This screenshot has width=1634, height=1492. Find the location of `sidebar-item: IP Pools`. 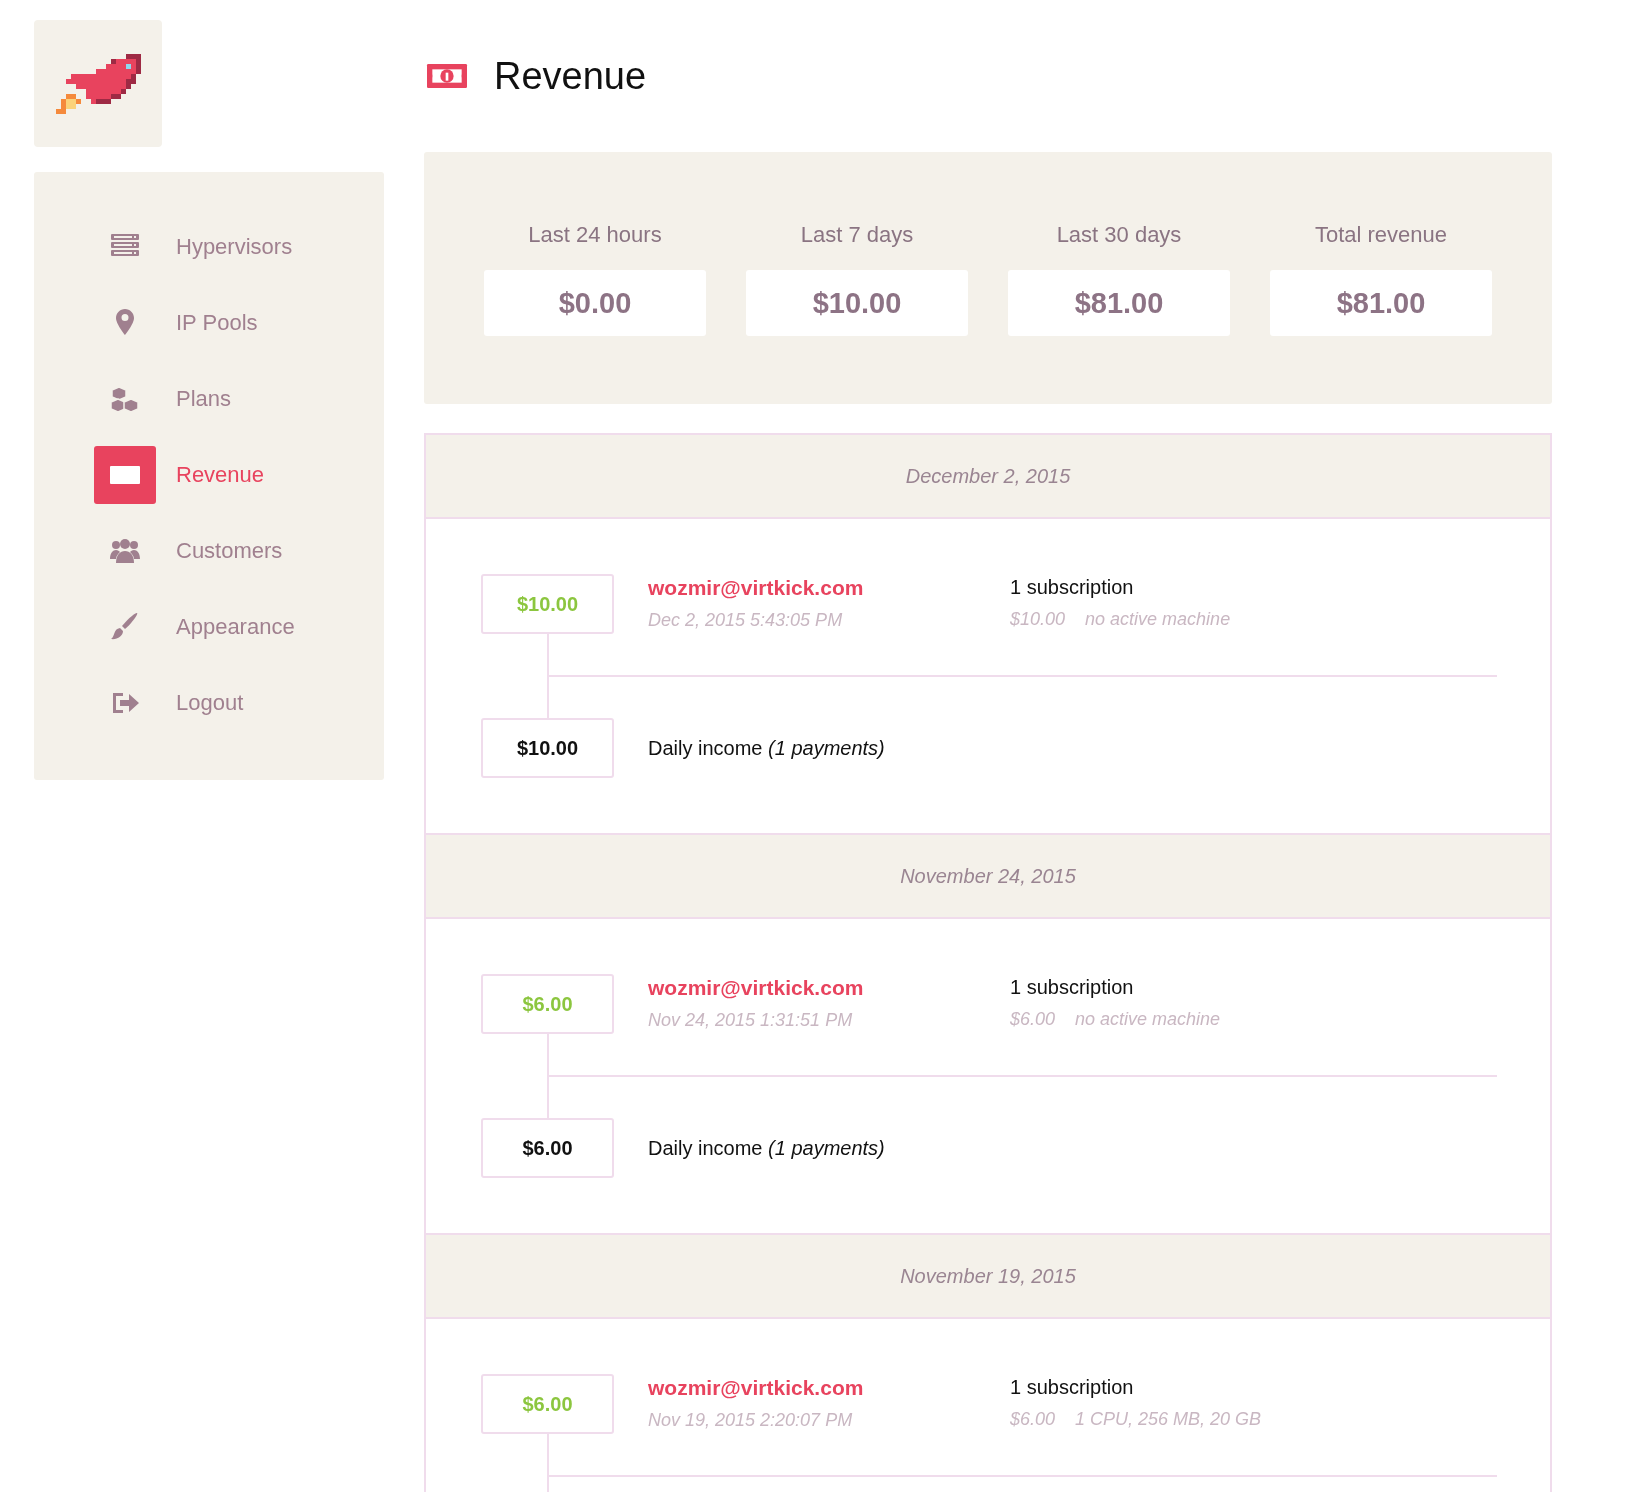

sidebar-item: IP Pools is located at coordinates (239, 323).